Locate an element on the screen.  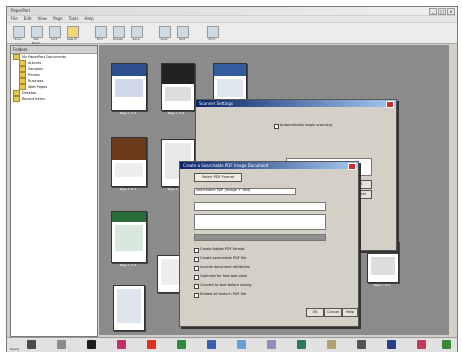
pdf-name-value: Searchable PDF (Image + Text) is located at coordinates (223, 190).